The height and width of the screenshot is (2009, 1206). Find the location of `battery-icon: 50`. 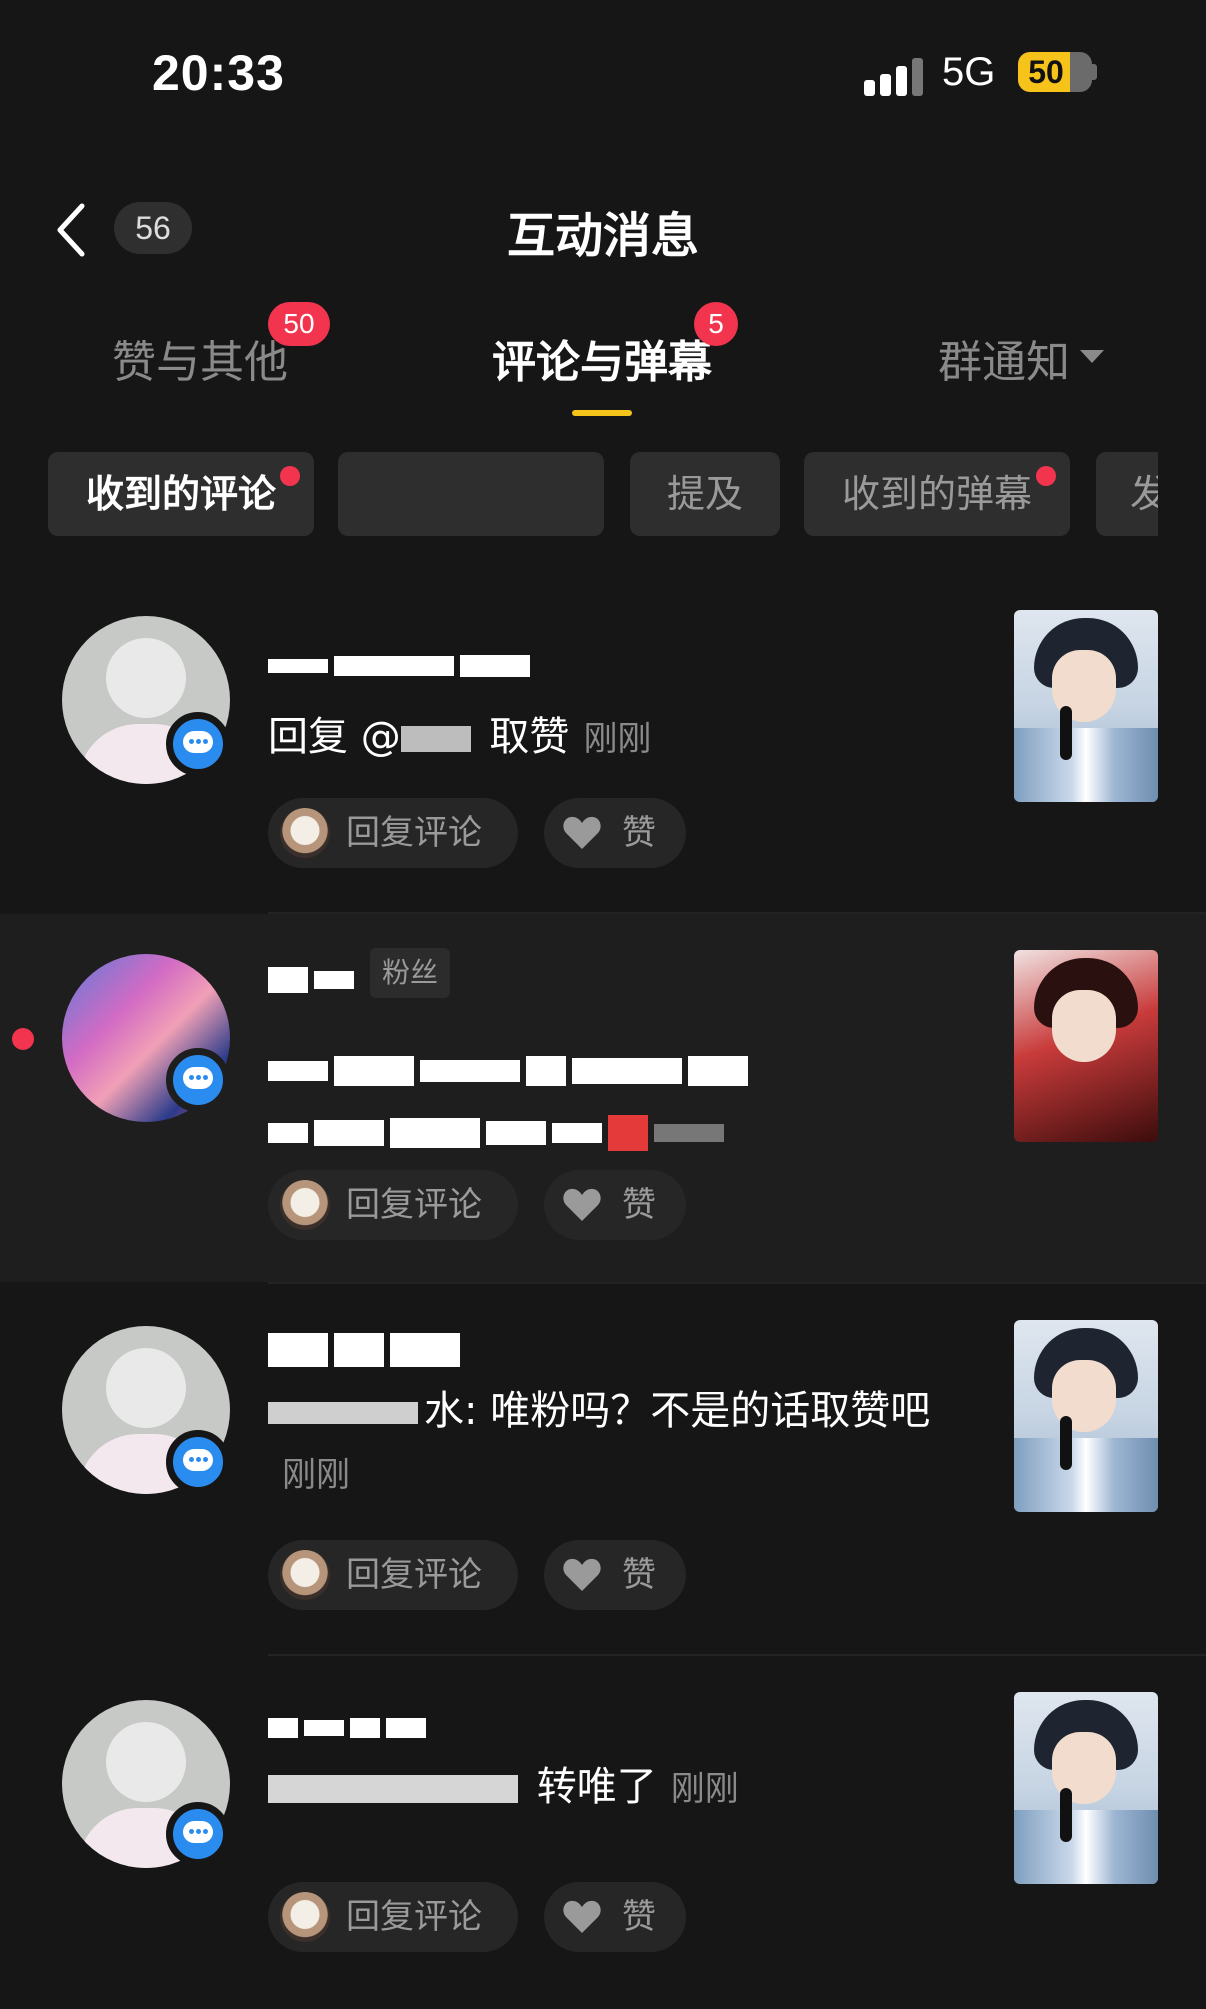

battery-icon: 50 is located at coordinates (1055, 72).